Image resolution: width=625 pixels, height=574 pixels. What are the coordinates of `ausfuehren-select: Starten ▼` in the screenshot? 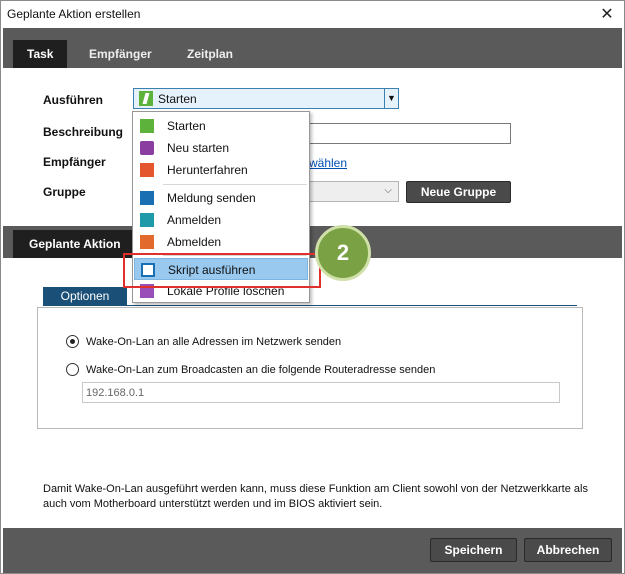 It's located at (266, 98).